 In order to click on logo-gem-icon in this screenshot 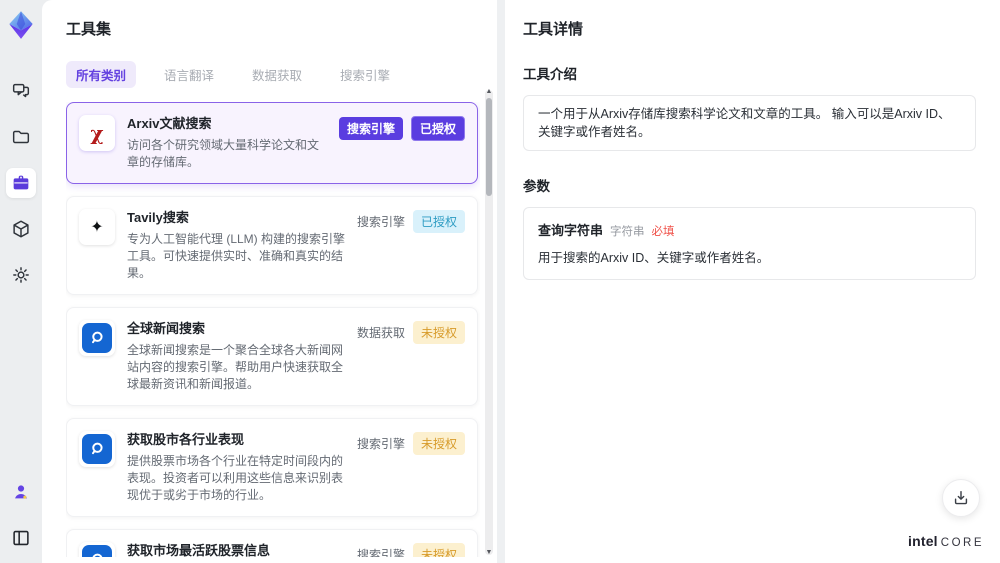, I will do `click(21, 25)`.